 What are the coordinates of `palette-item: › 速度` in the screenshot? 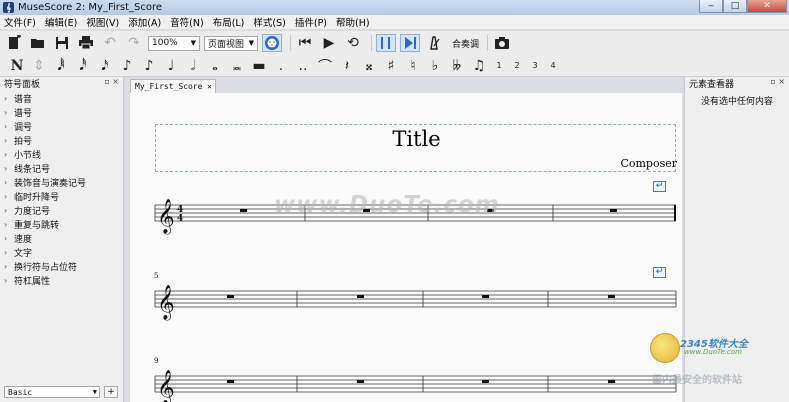 It's located at (63, 238).